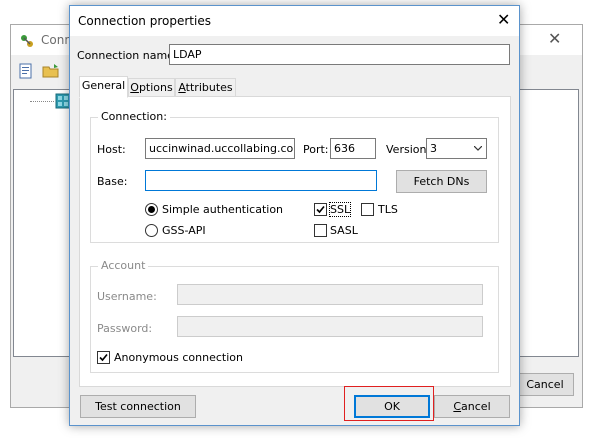  I want to click on version-select: 3, so click(456, 148).